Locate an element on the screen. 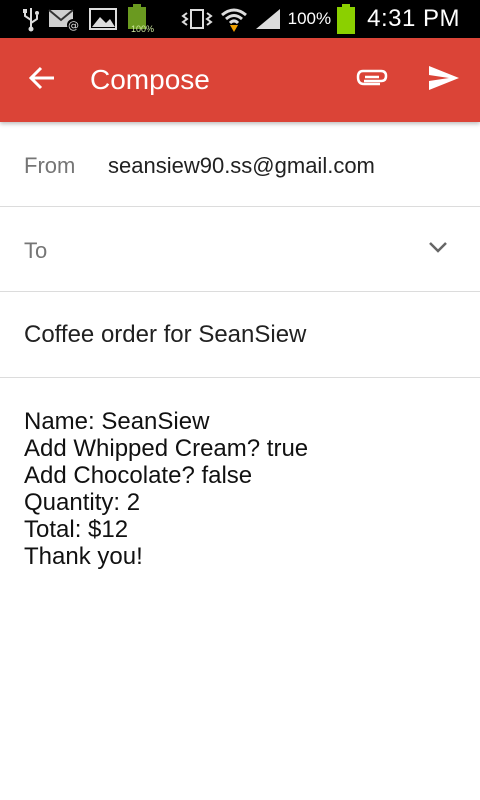 This screenshot has height=800, width=480. body-line: Total: $12 is located at coordinates (76, 529).